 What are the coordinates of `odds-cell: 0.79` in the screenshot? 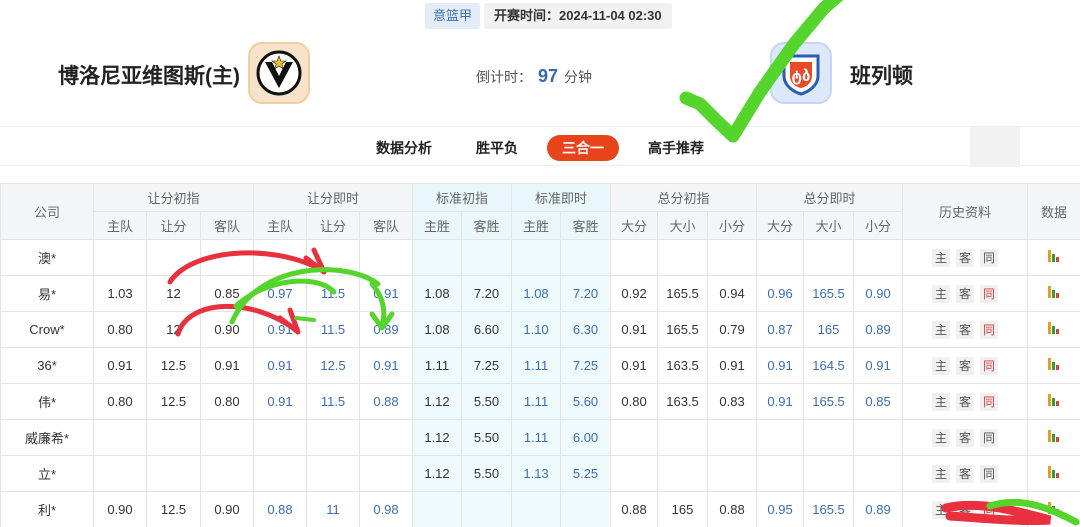 It's located at (732, 329).